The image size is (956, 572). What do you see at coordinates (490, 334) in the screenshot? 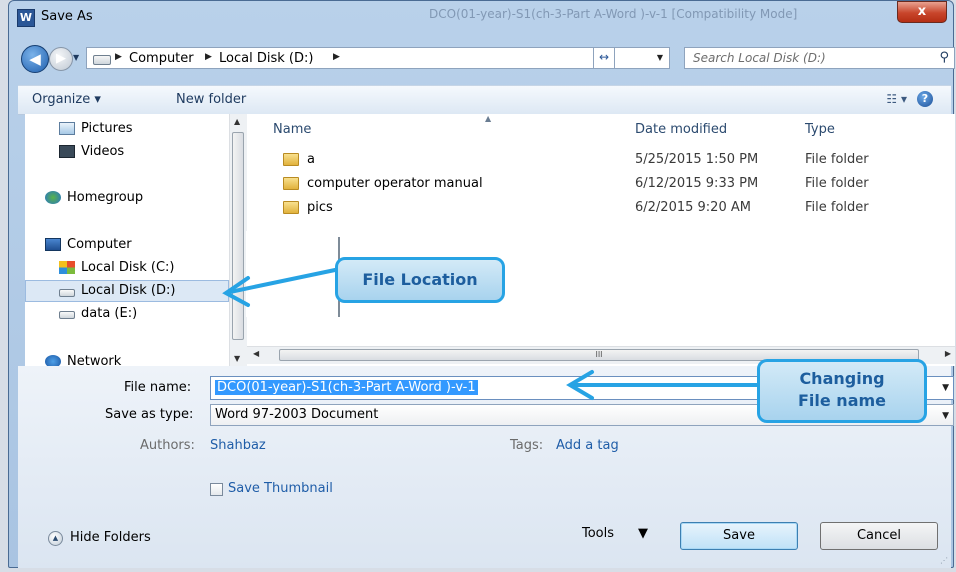
I see `annotation-arrows` at bounding box center [490, 334].